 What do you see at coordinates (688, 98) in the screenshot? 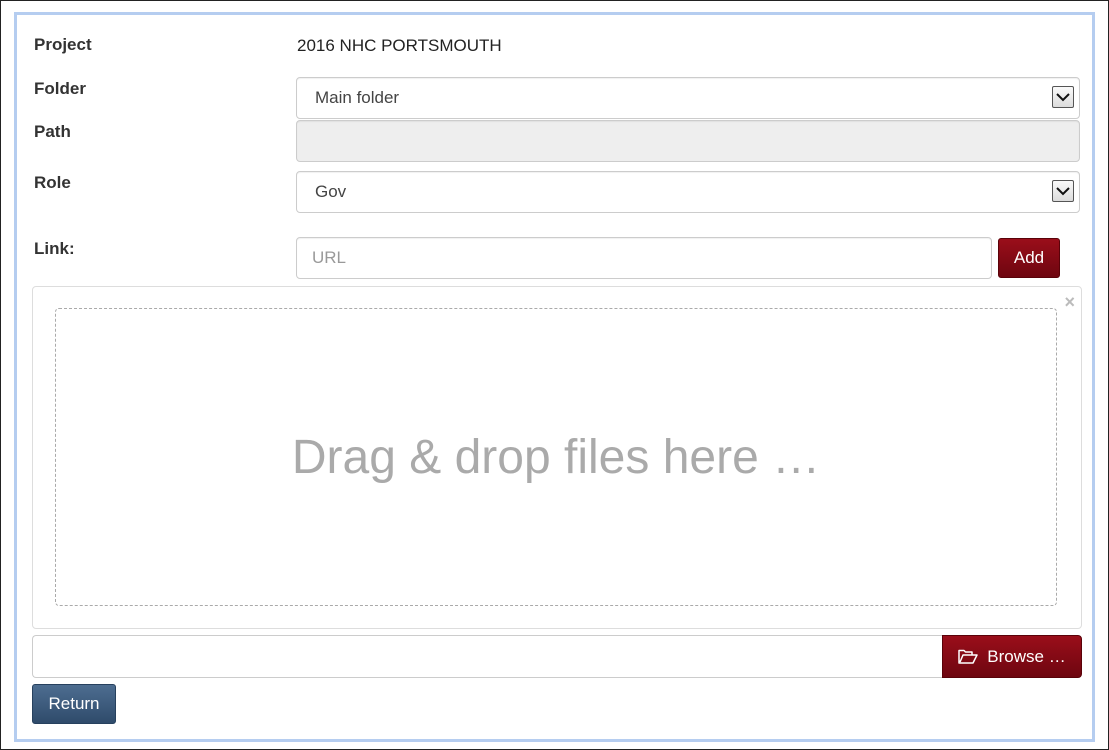
I see `folder-select: Main folder` at bounding box center [688, 98].